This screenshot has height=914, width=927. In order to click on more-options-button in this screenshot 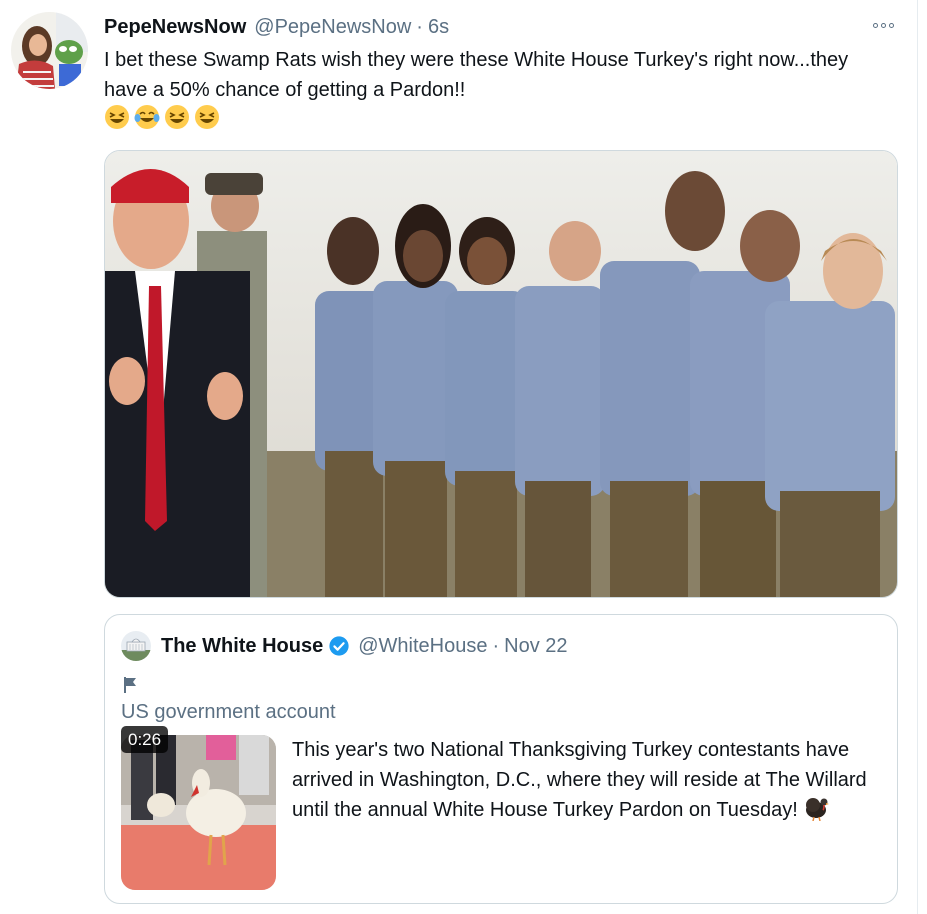, I will do `click(883, 25)`.